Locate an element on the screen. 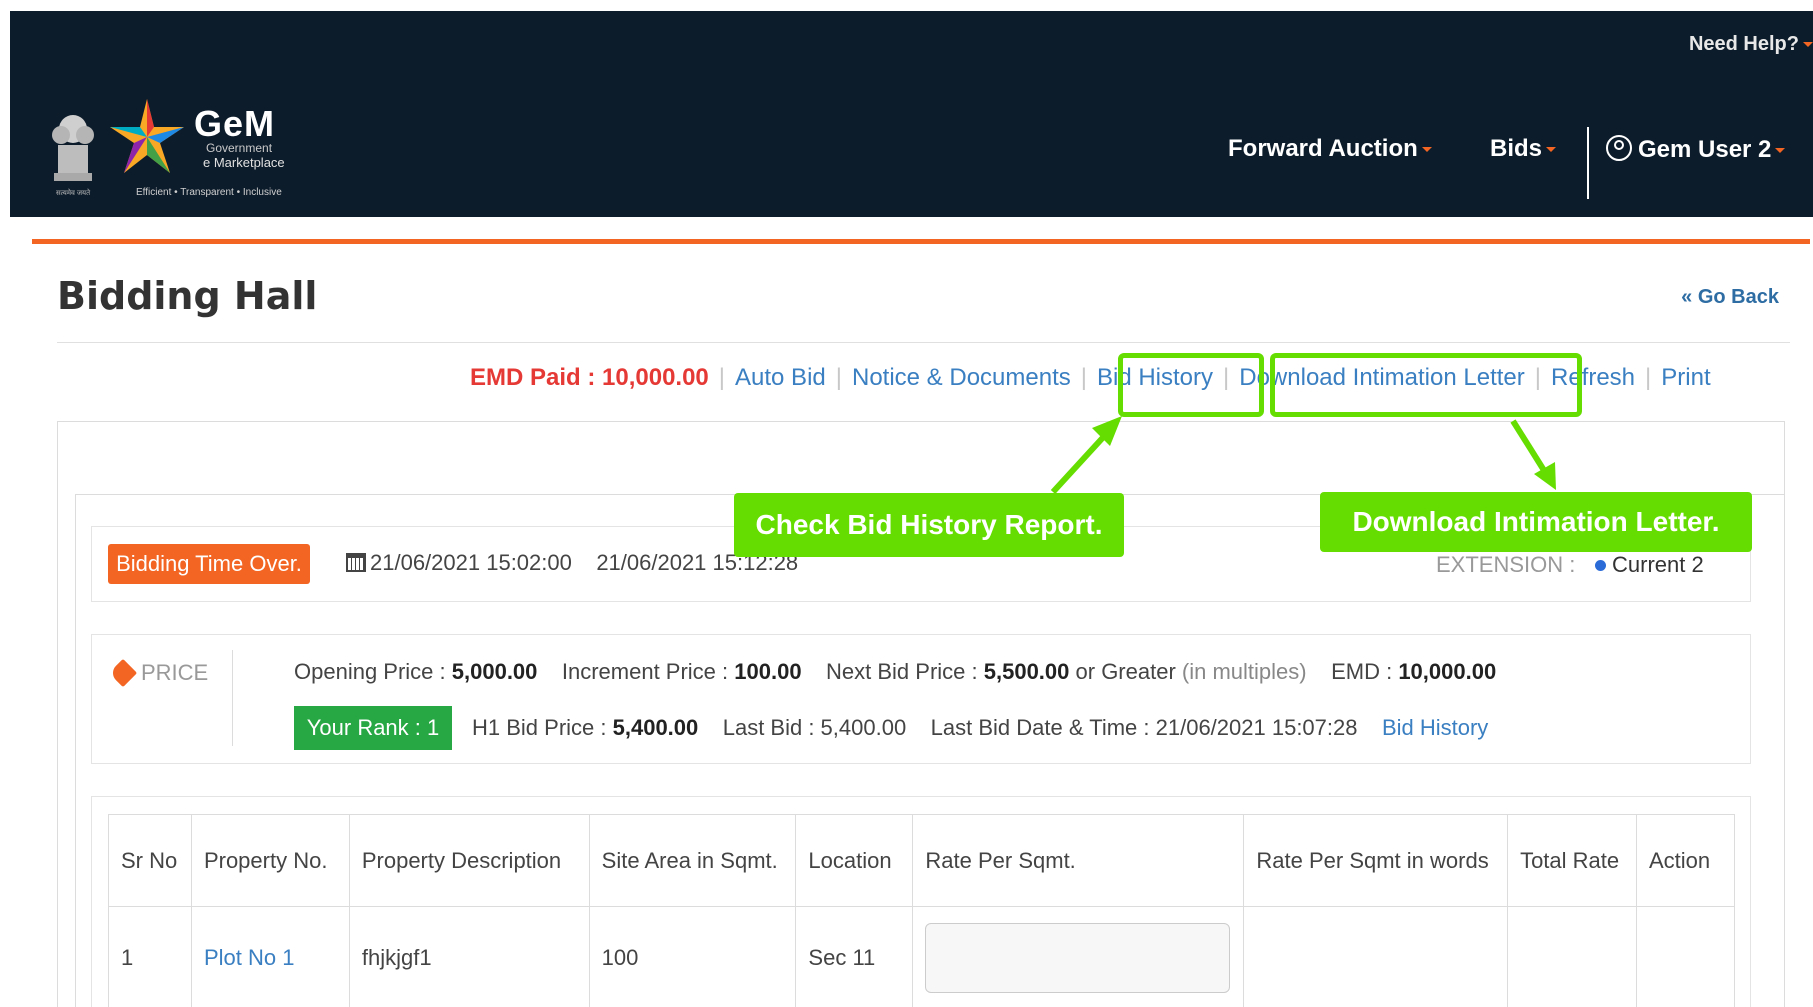 Image resolution: width=1813 pixels, height=1007 pixels. cell-sr-no: 1 is located at coordinates (150, 956).